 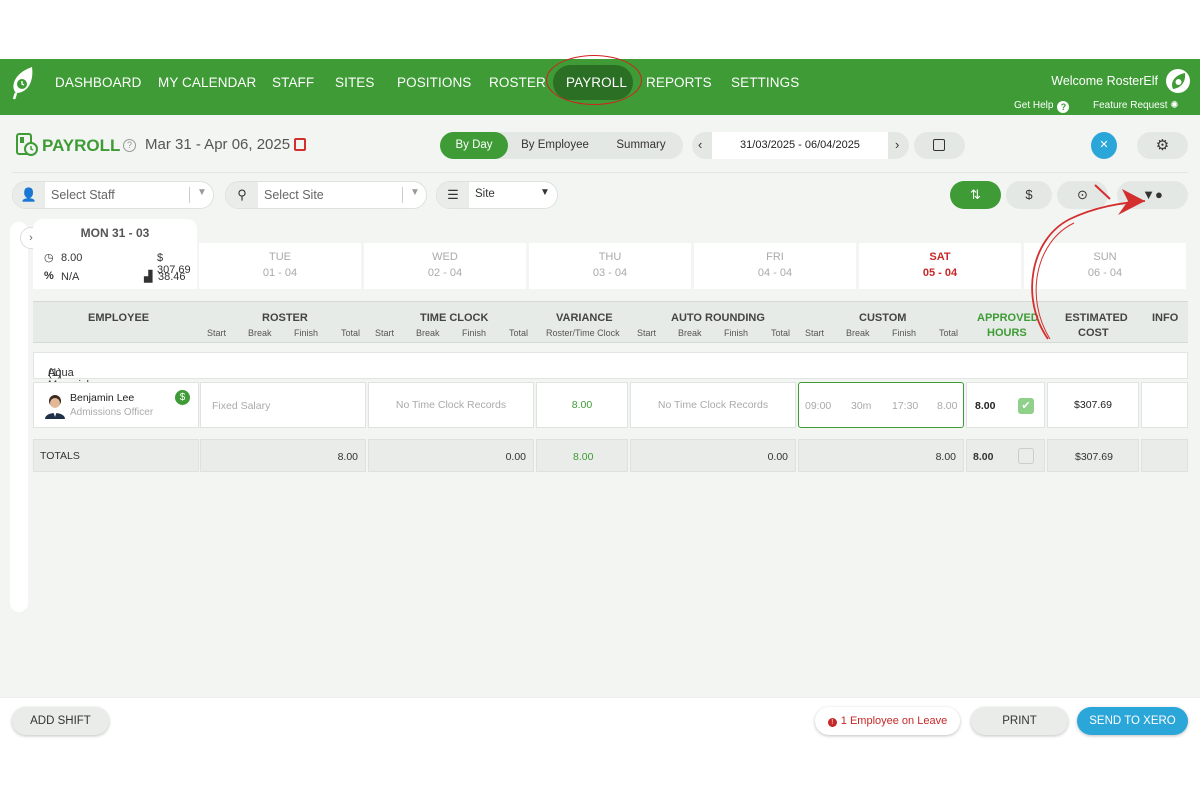 I want to click on sub-variance: Roster/Time Clock, so click(x=583, y=333).